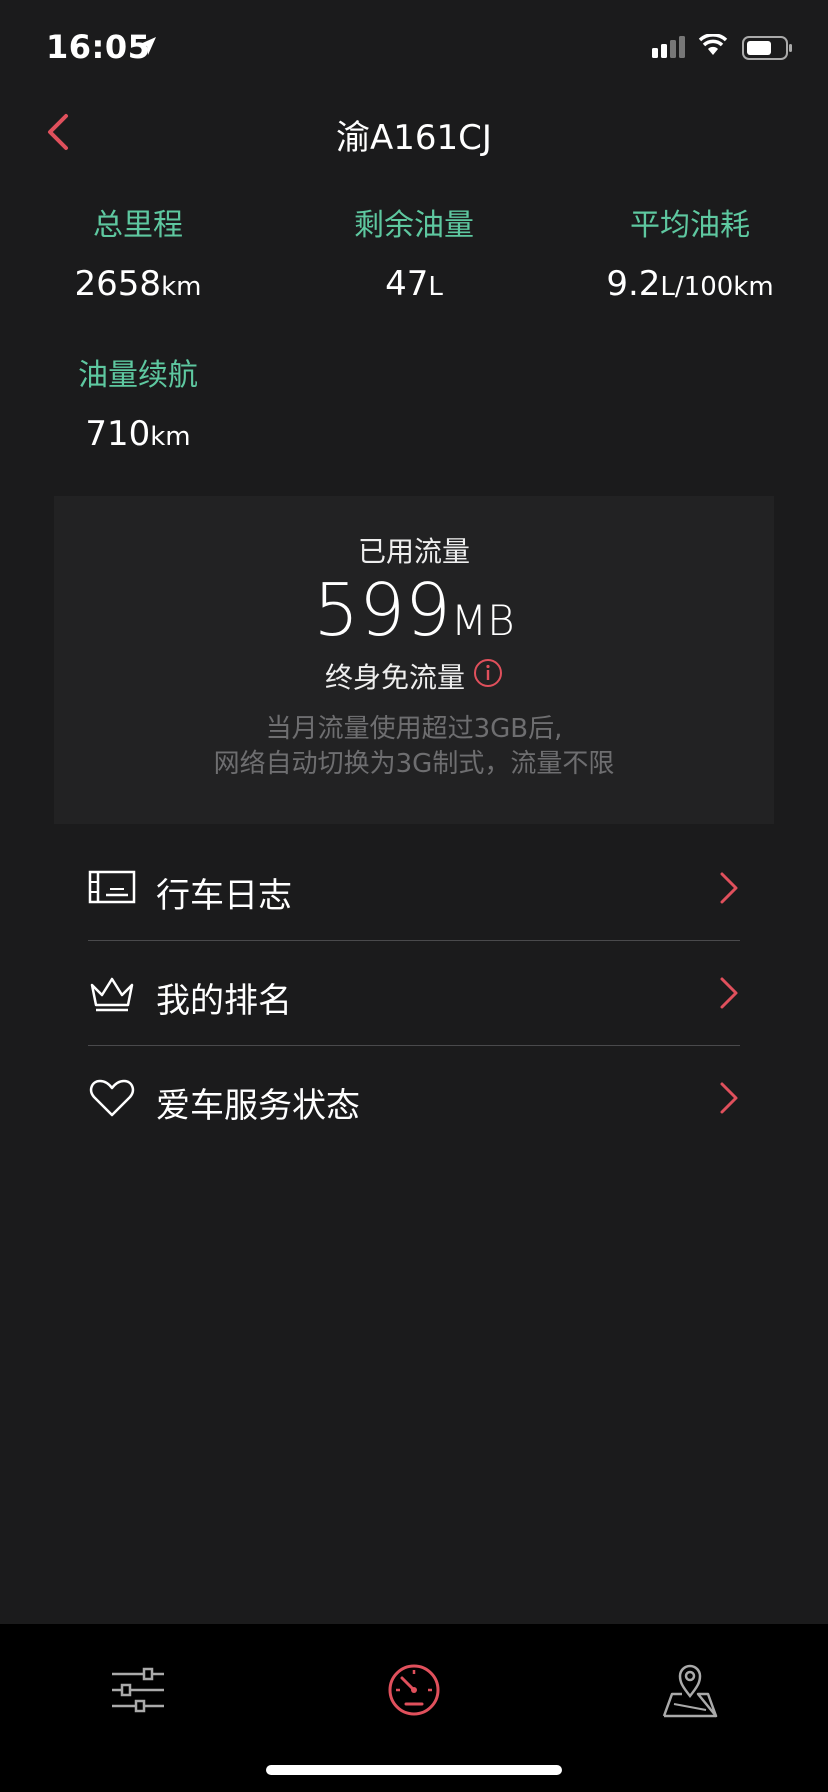 This screenshot has height=1792, width=828. Describe the element at coordinates (394, 677) in the screenshot. I see `data-plan-label: 终身免流量` at that location.